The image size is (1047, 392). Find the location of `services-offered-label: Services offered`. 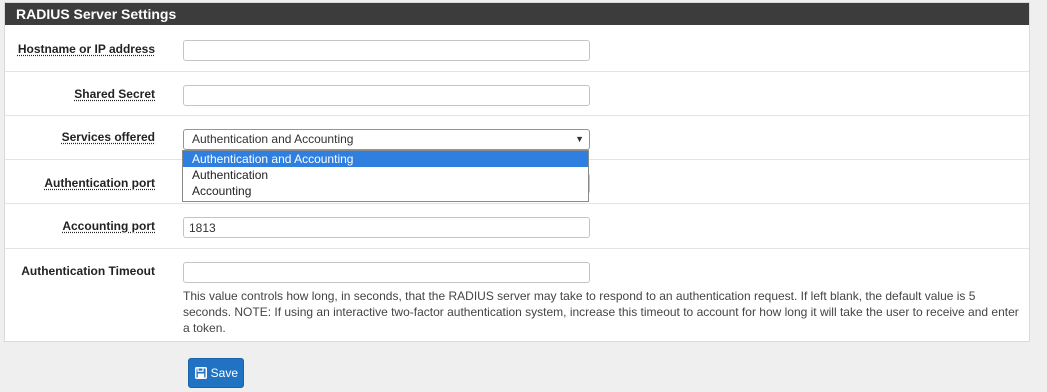

services-offered-label: Services offered is located at coordinates (108, 137).